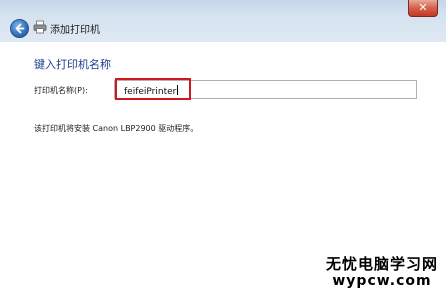  Describe the element at coordinates (381, 263) in the screenshot. I see `watermark-site-name: 无忧电脑学习网` at that location.